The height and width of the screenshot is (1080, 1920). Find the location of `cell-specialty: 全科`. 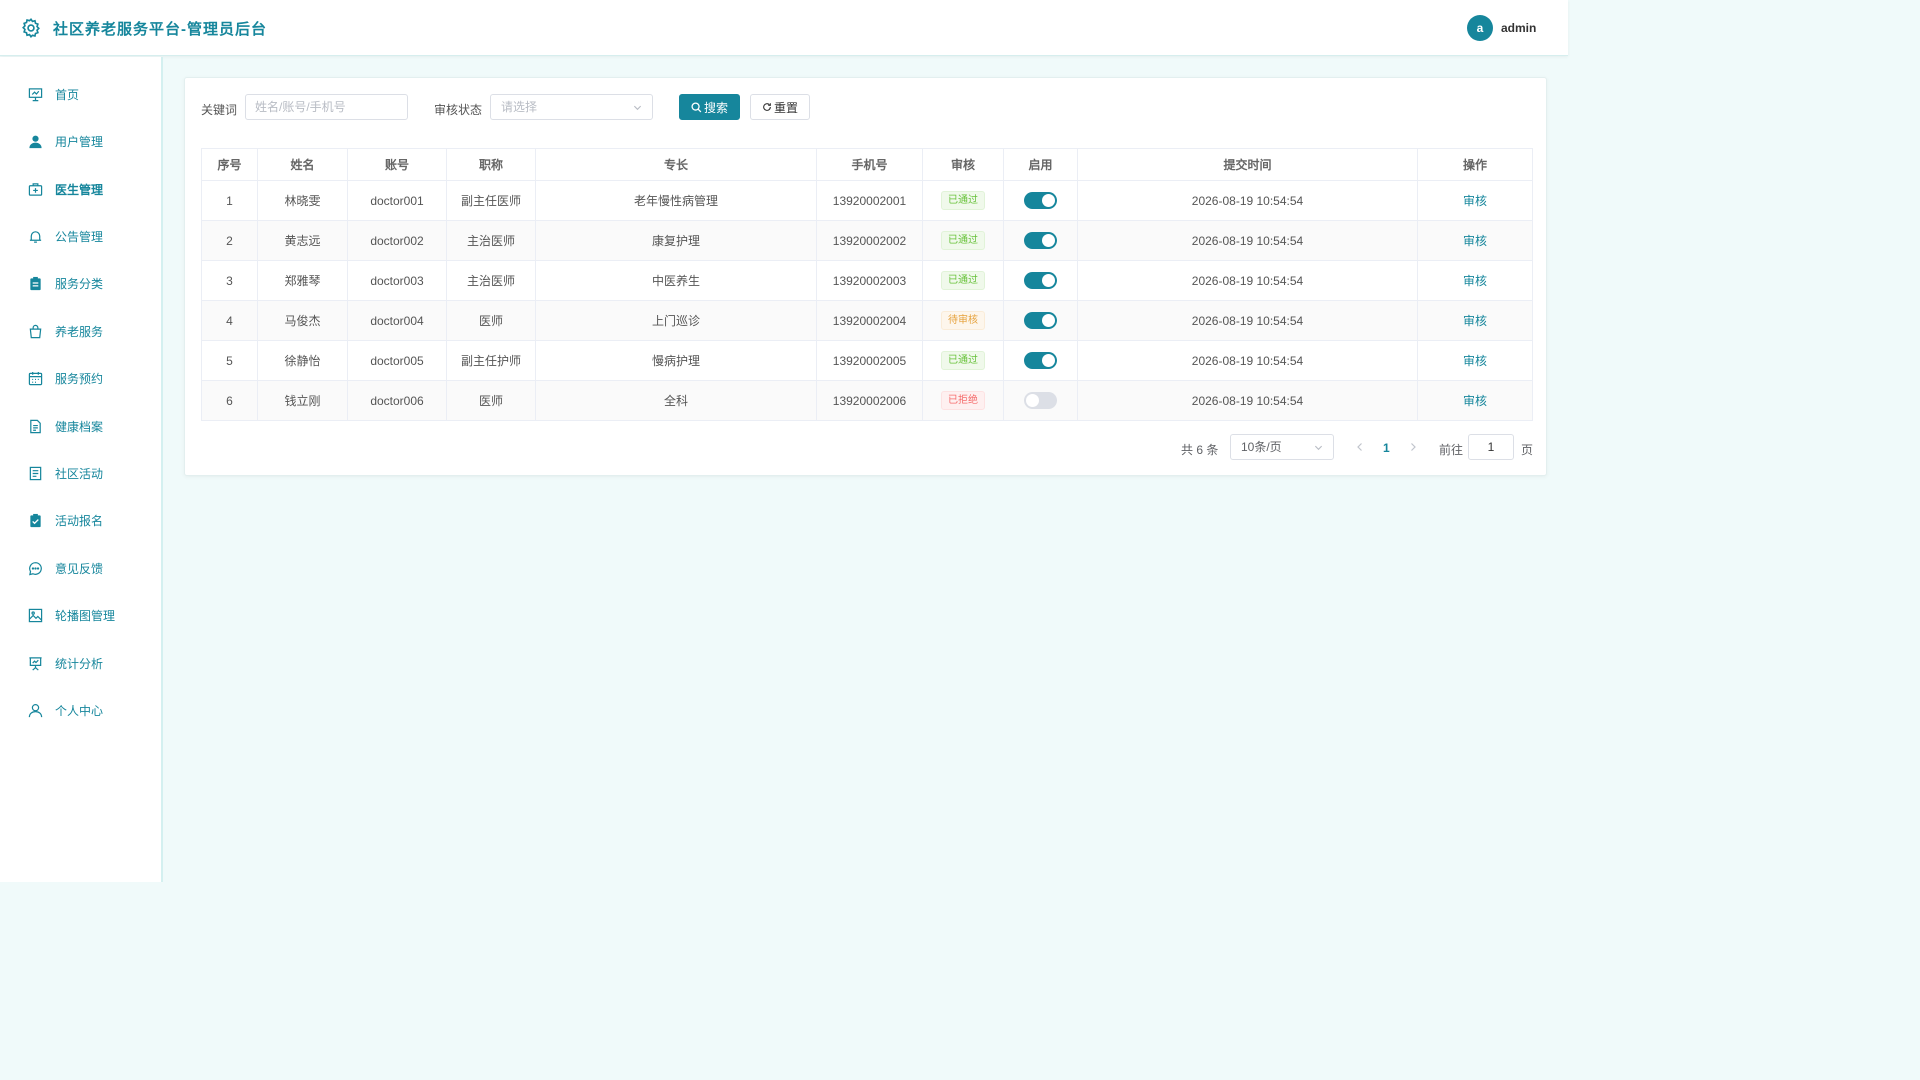

cell-specialty: 全科 is located at coordinates (676, 400).